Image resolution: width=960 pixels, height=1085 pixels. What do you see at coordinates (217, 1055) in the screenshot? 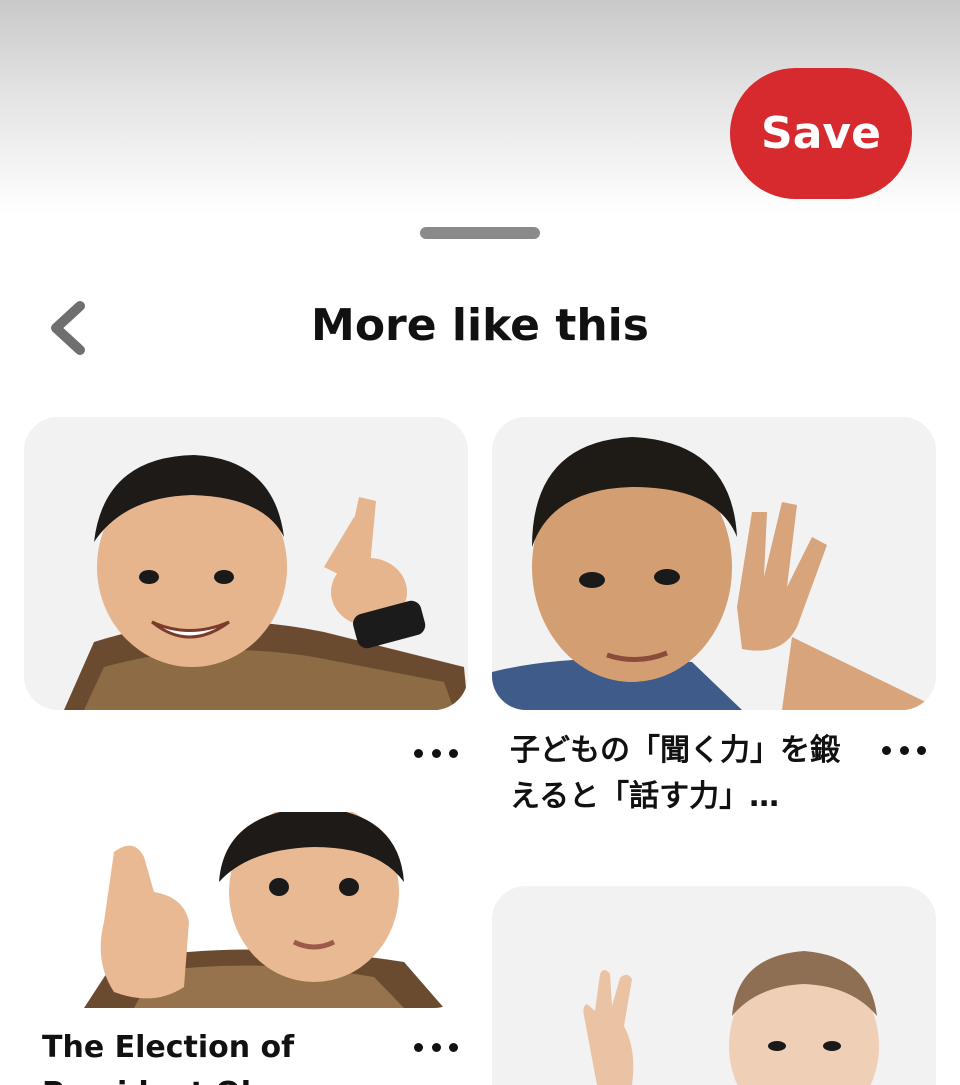
I see `pin-caption: The Election of President Obama` at bounding box center [217, 1055].